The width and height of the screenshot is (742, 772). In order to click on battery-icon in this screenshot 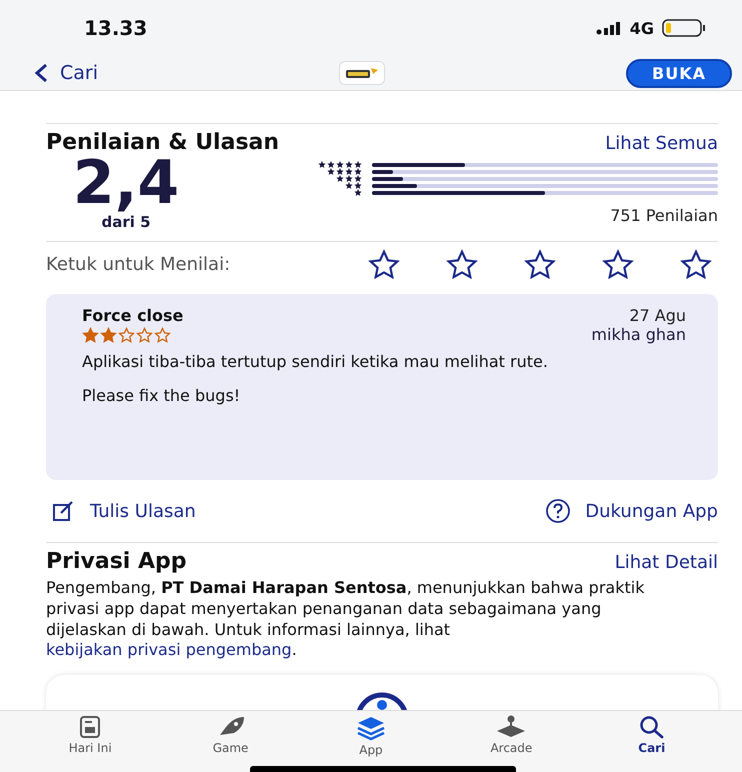, I will do `click(684, 28)`.